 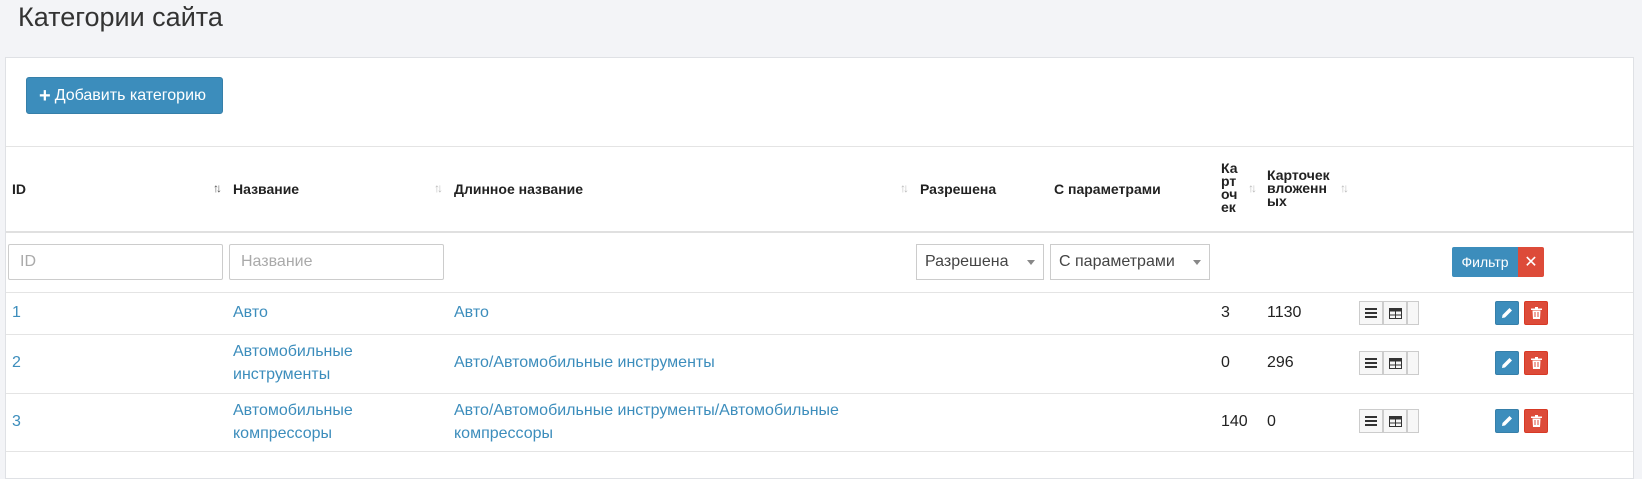 I want to click on name-line: Авто, so click(x=250, y=312).